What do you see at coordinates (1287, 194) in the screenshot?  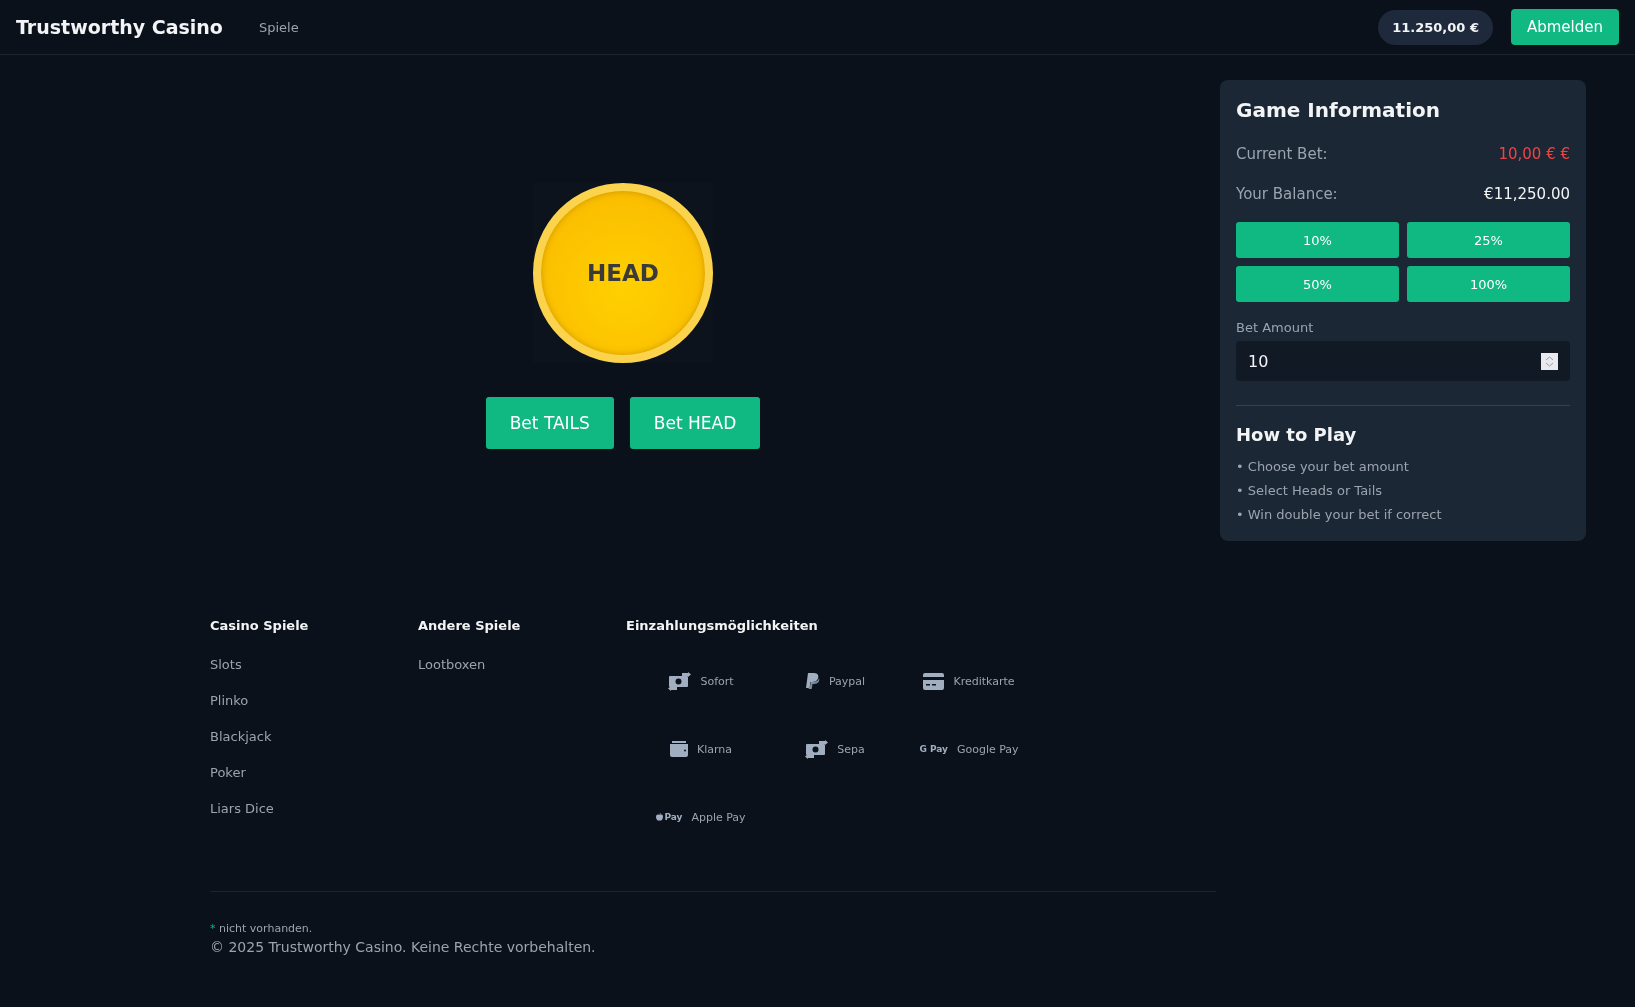 I see `info-label: Your Balance:` at bounding box center [1287, 194].